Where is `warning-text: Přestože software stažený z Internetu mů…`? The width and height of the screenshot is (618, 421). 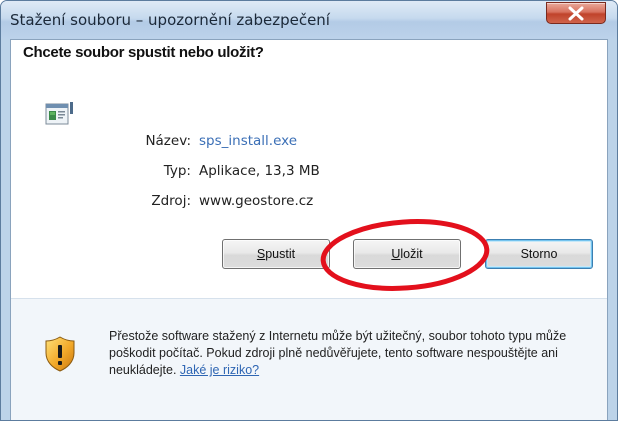 warning-text: Přestože software stažený z Internetu mů… is located at coordinates (338, 353).